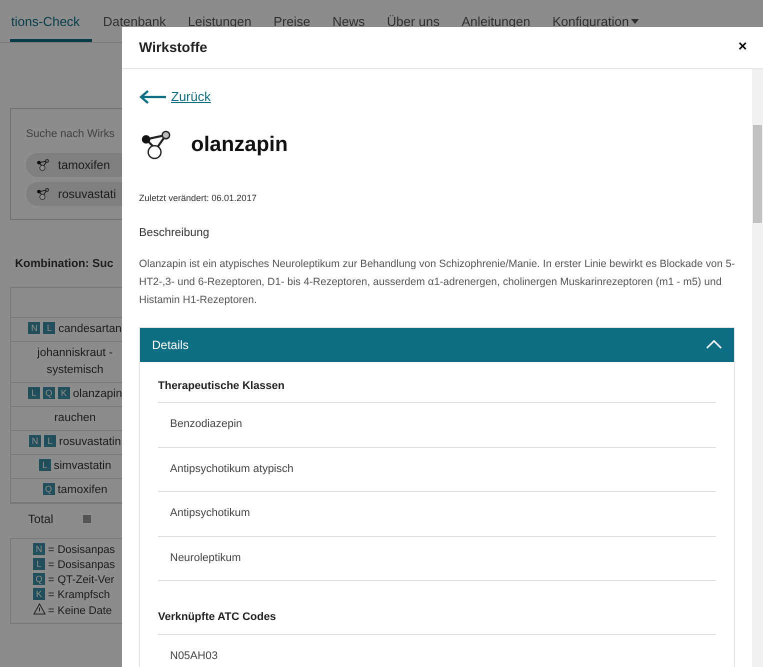 This screenshot has width=763, height=667. What do you see at coordinates (87, 194) in the screenshot?
I see `chip-label: rosuvastati` at bounding box center [87, 194].